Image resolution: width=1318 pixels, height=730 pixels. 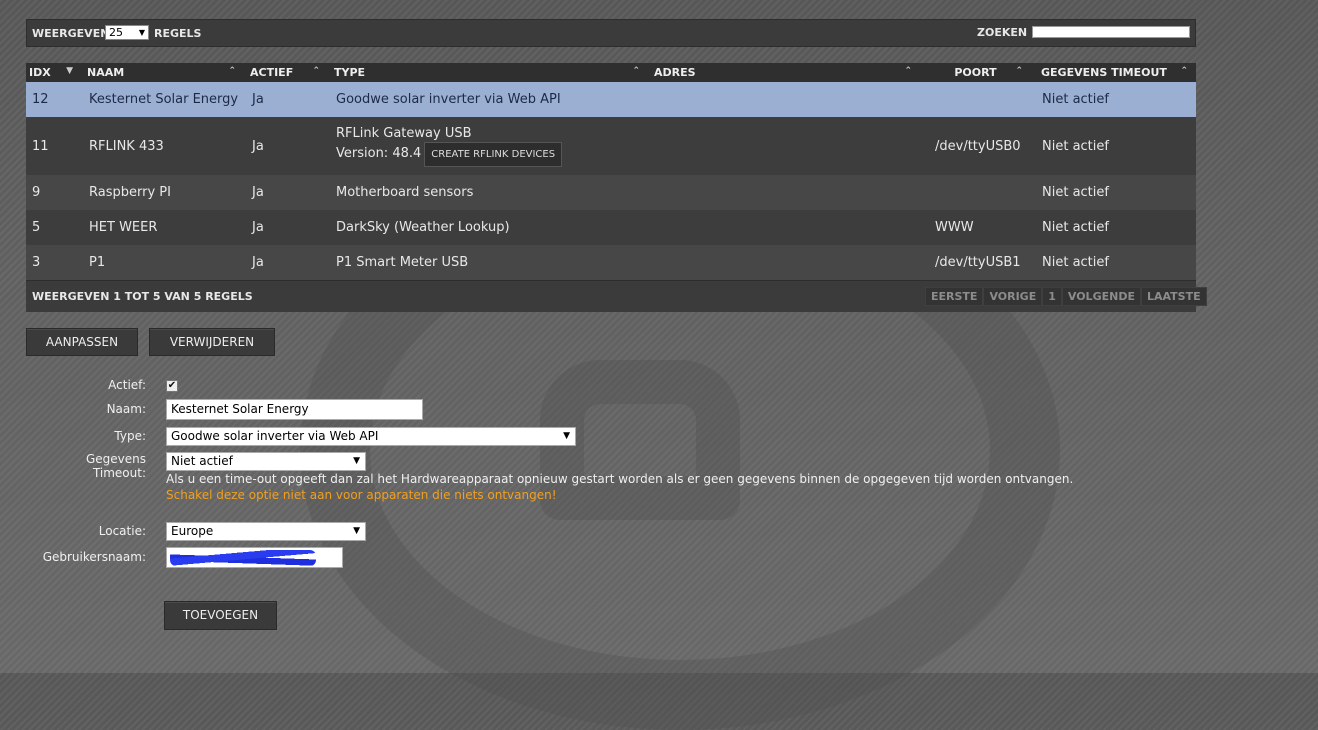 I want to click on cell-name: Raspberry PI, so click(x=162, y=192).